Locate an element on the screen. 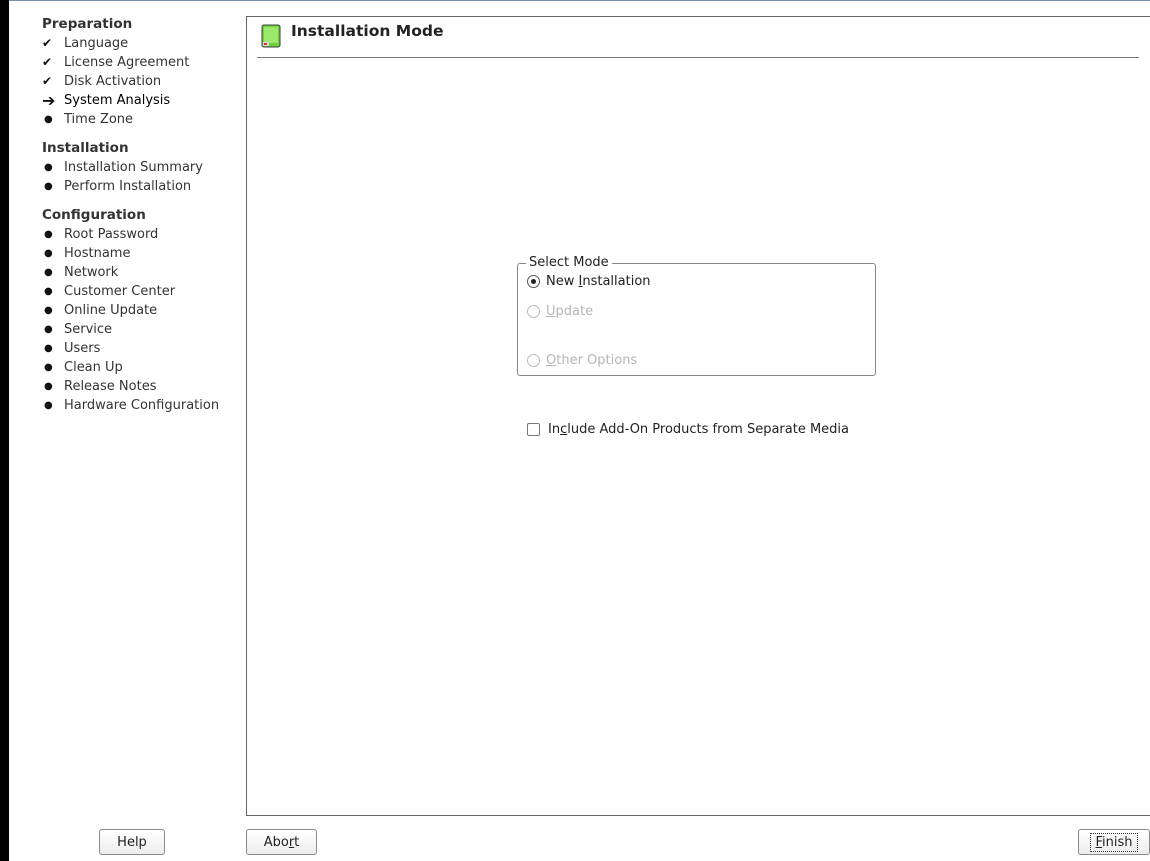 Image resolution: width=1150 pixels, height=861 pixels. step-label: Users is located at coordinates (82, 348).